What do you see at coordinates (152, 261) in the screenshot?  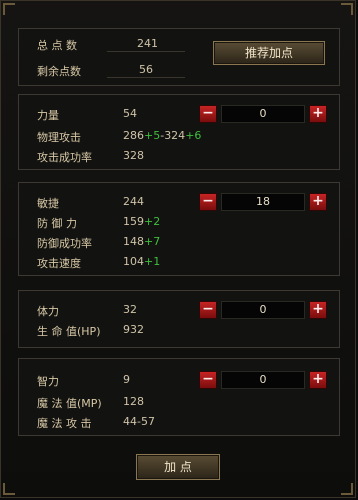 I see `stat-bonus: +1` at bounding box center [152, 261].